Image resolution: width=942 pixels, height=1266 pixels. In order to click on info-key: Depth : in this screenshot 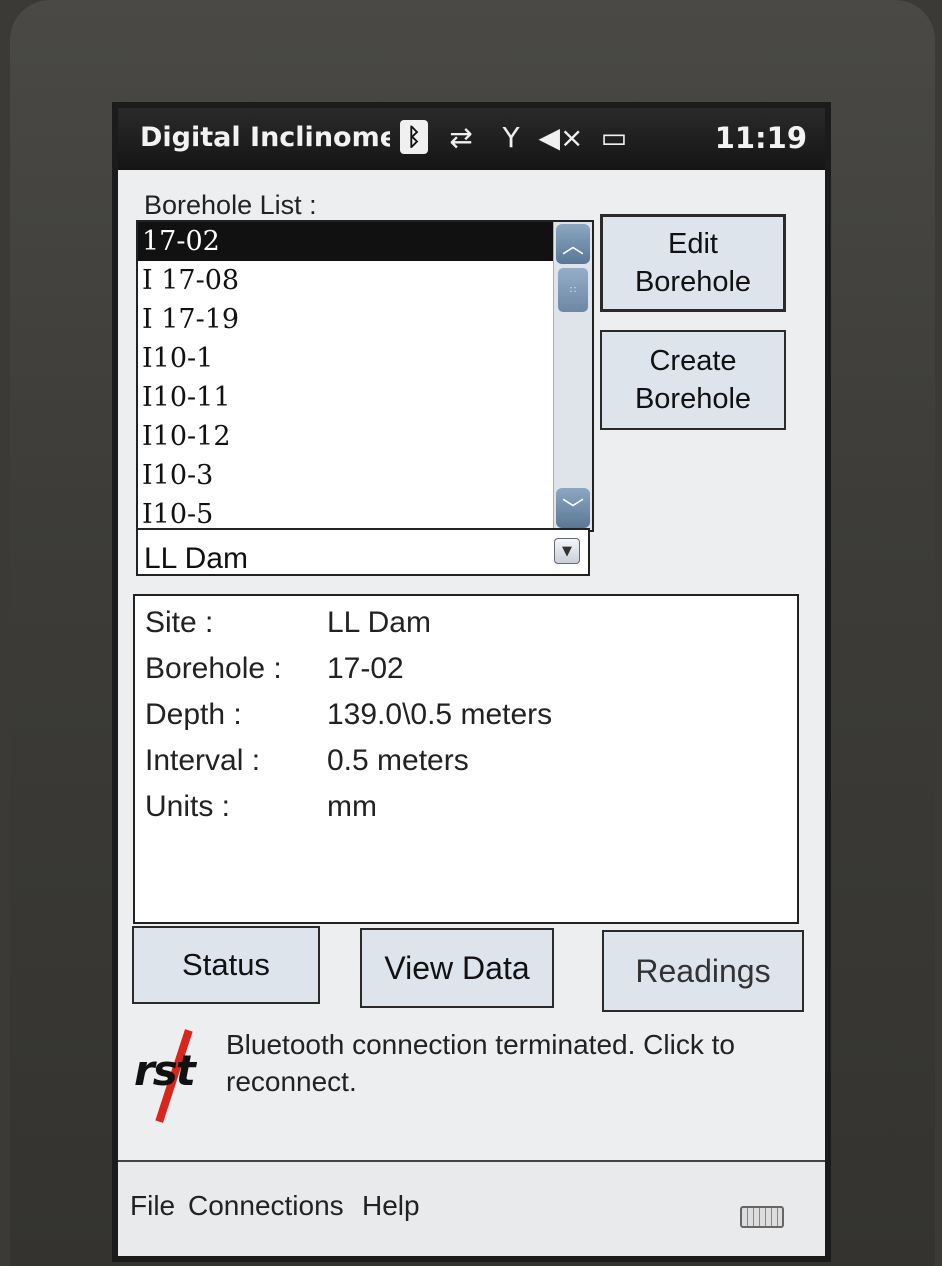, I will do `click(193, 714)`.